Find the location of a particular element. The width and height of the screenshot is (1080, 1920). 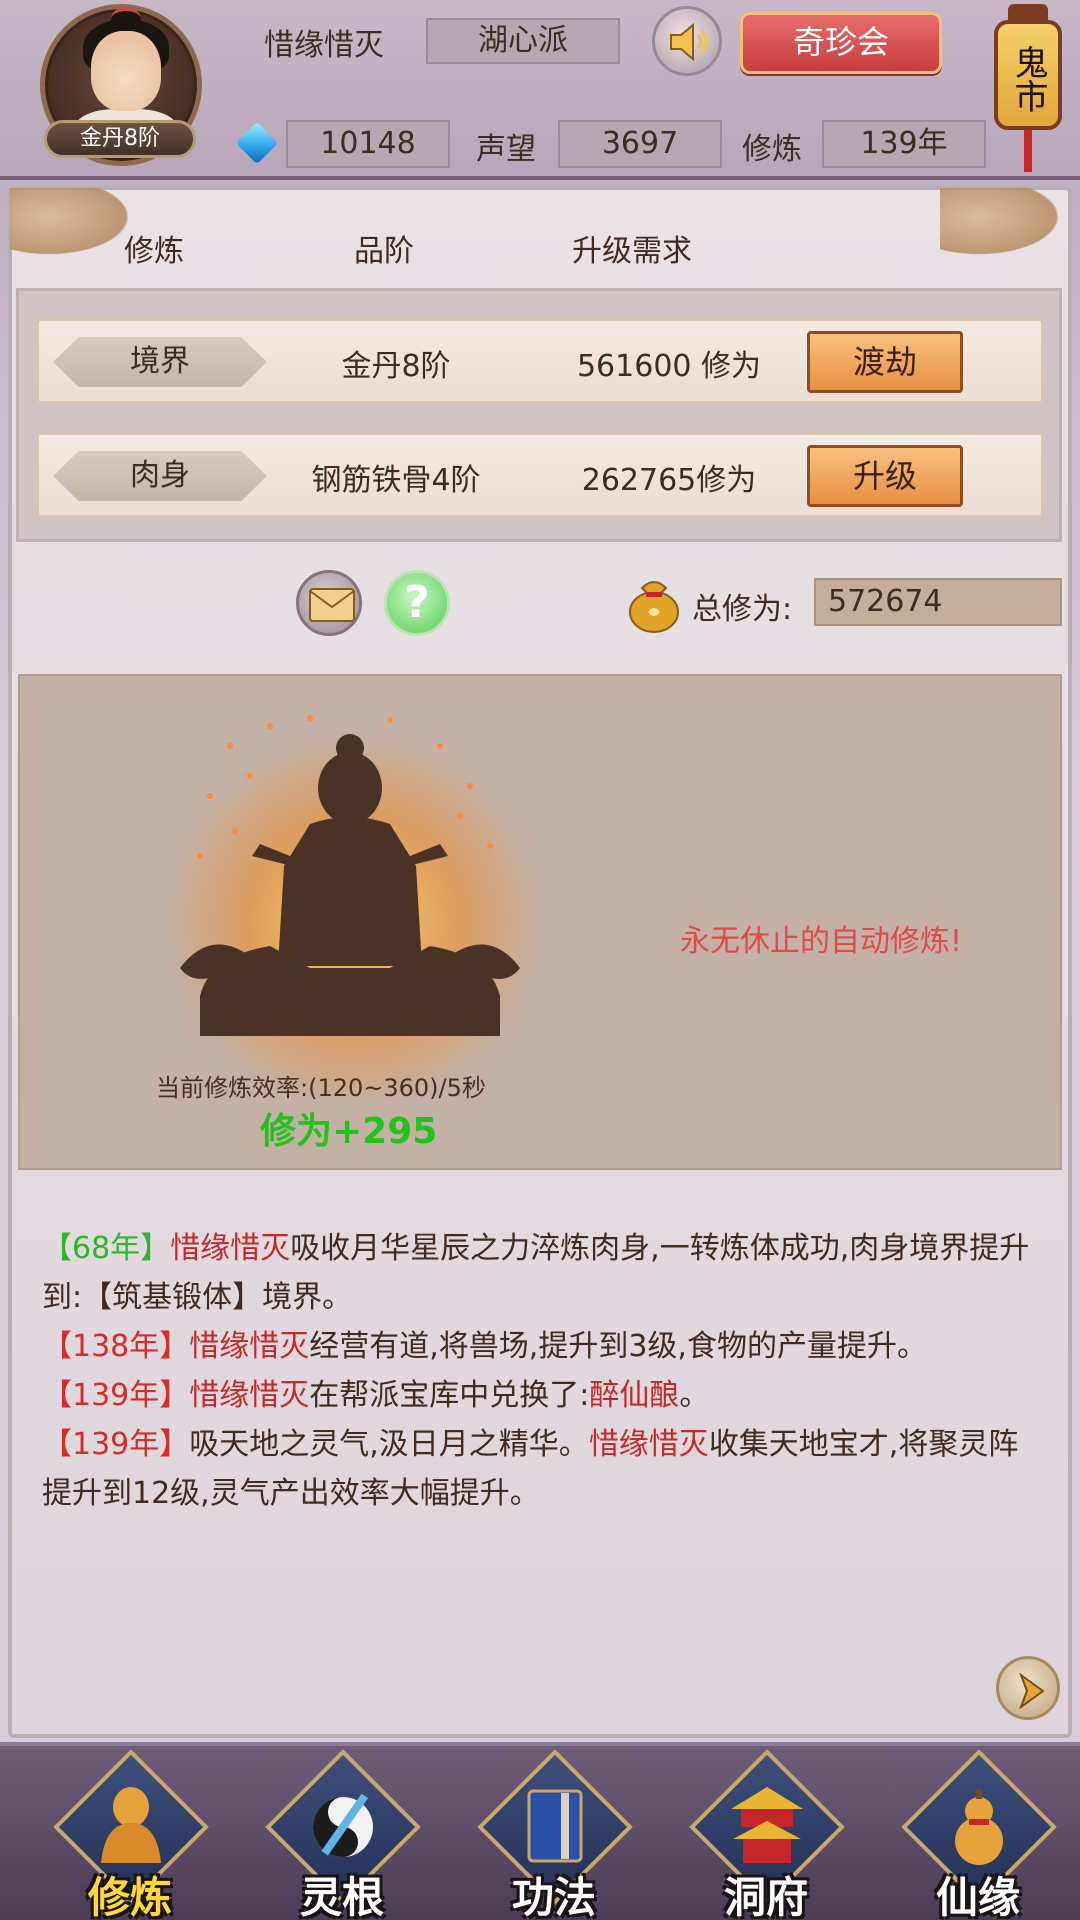

avatar-hair-bun is located at coordinates (126, 19).